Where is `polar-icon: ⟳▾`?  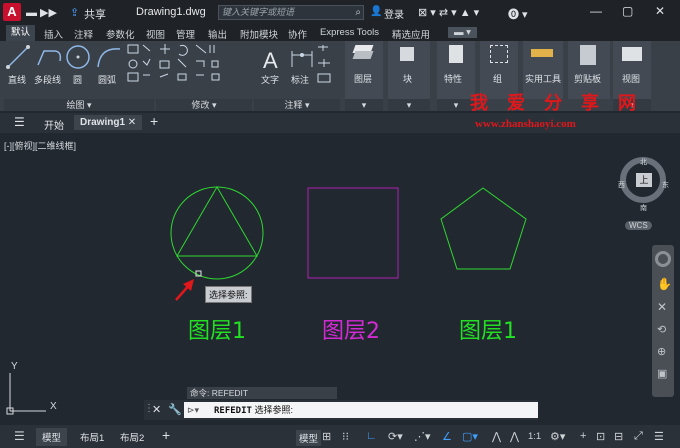 polar-icon: ⟳▾ is located at coordinates (395, 436).